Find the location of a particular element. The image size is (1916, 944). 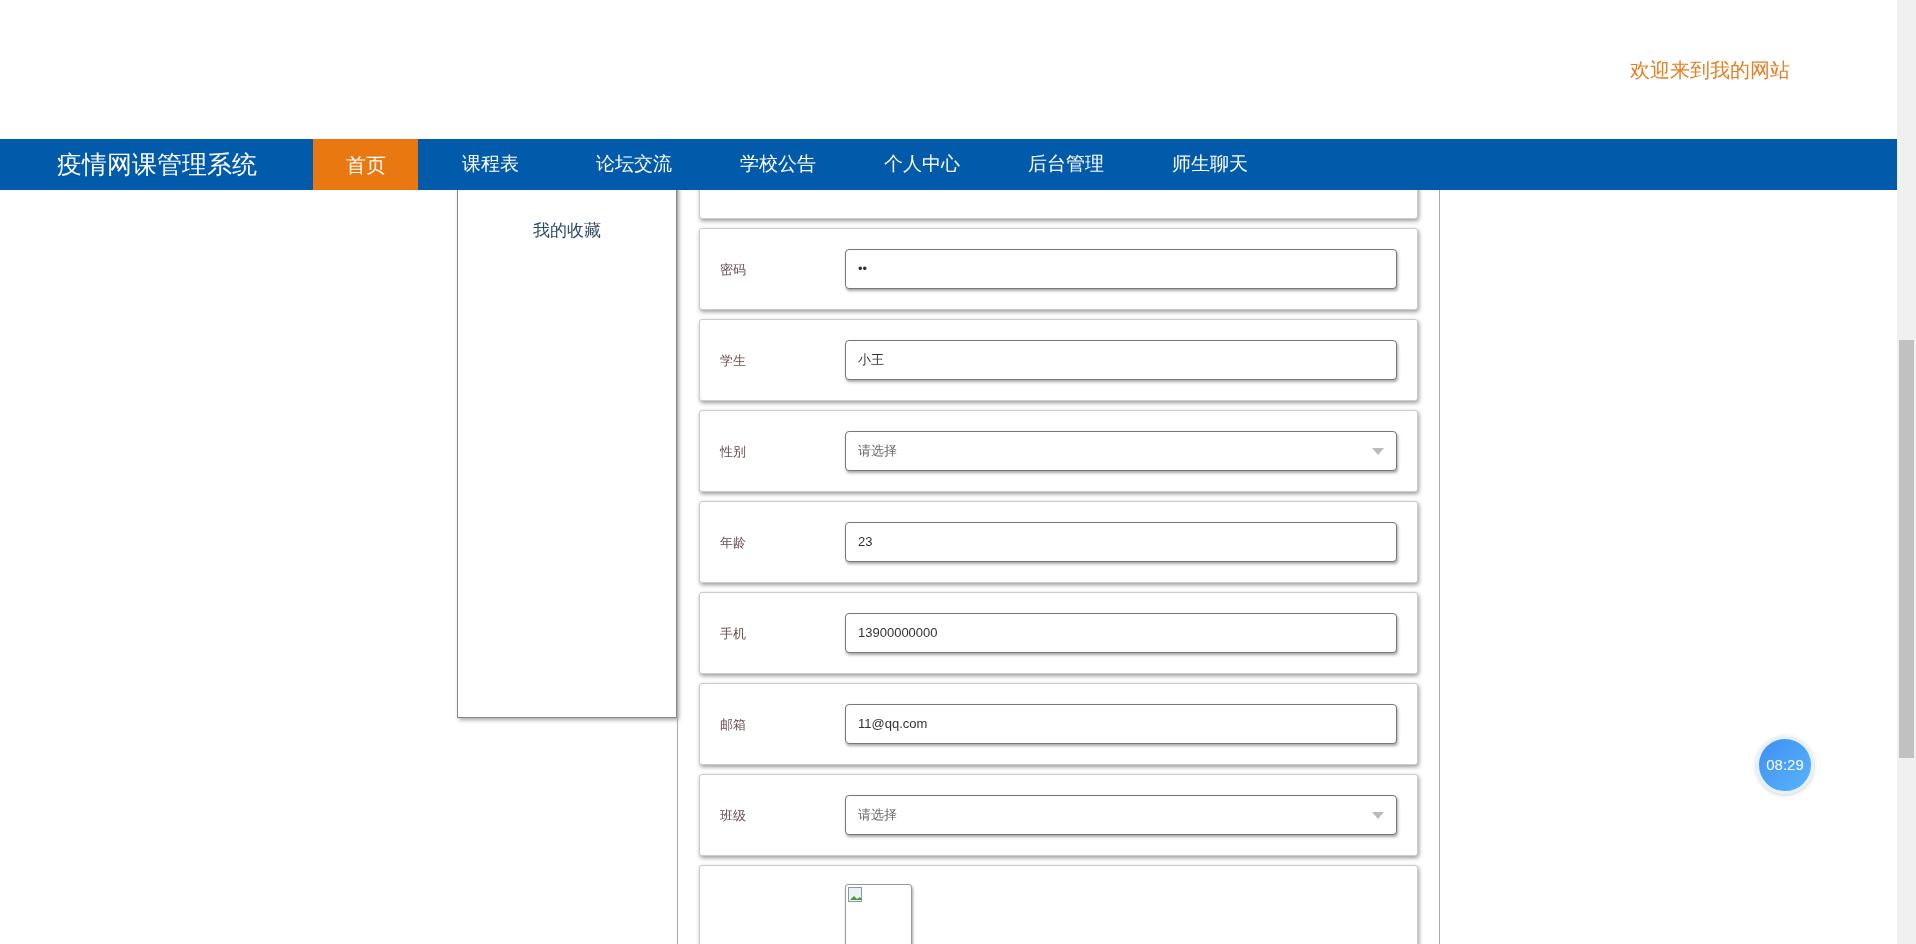

input-field: 23 is located at coordinates (1121, 542).